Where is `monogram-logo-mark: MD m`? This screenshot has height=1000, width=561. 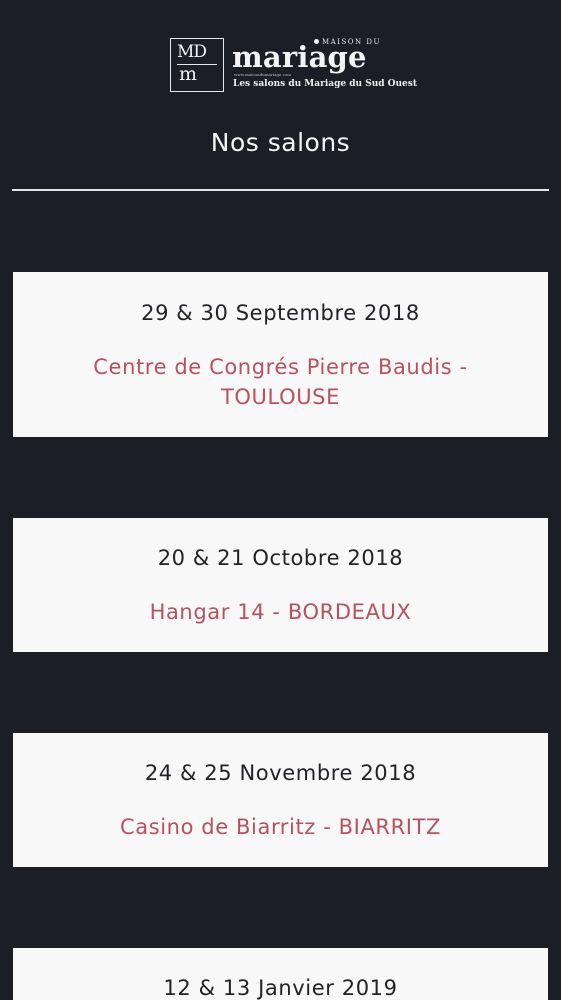 monogram-logo-mark: MD m is located at coordinates (197, 65).